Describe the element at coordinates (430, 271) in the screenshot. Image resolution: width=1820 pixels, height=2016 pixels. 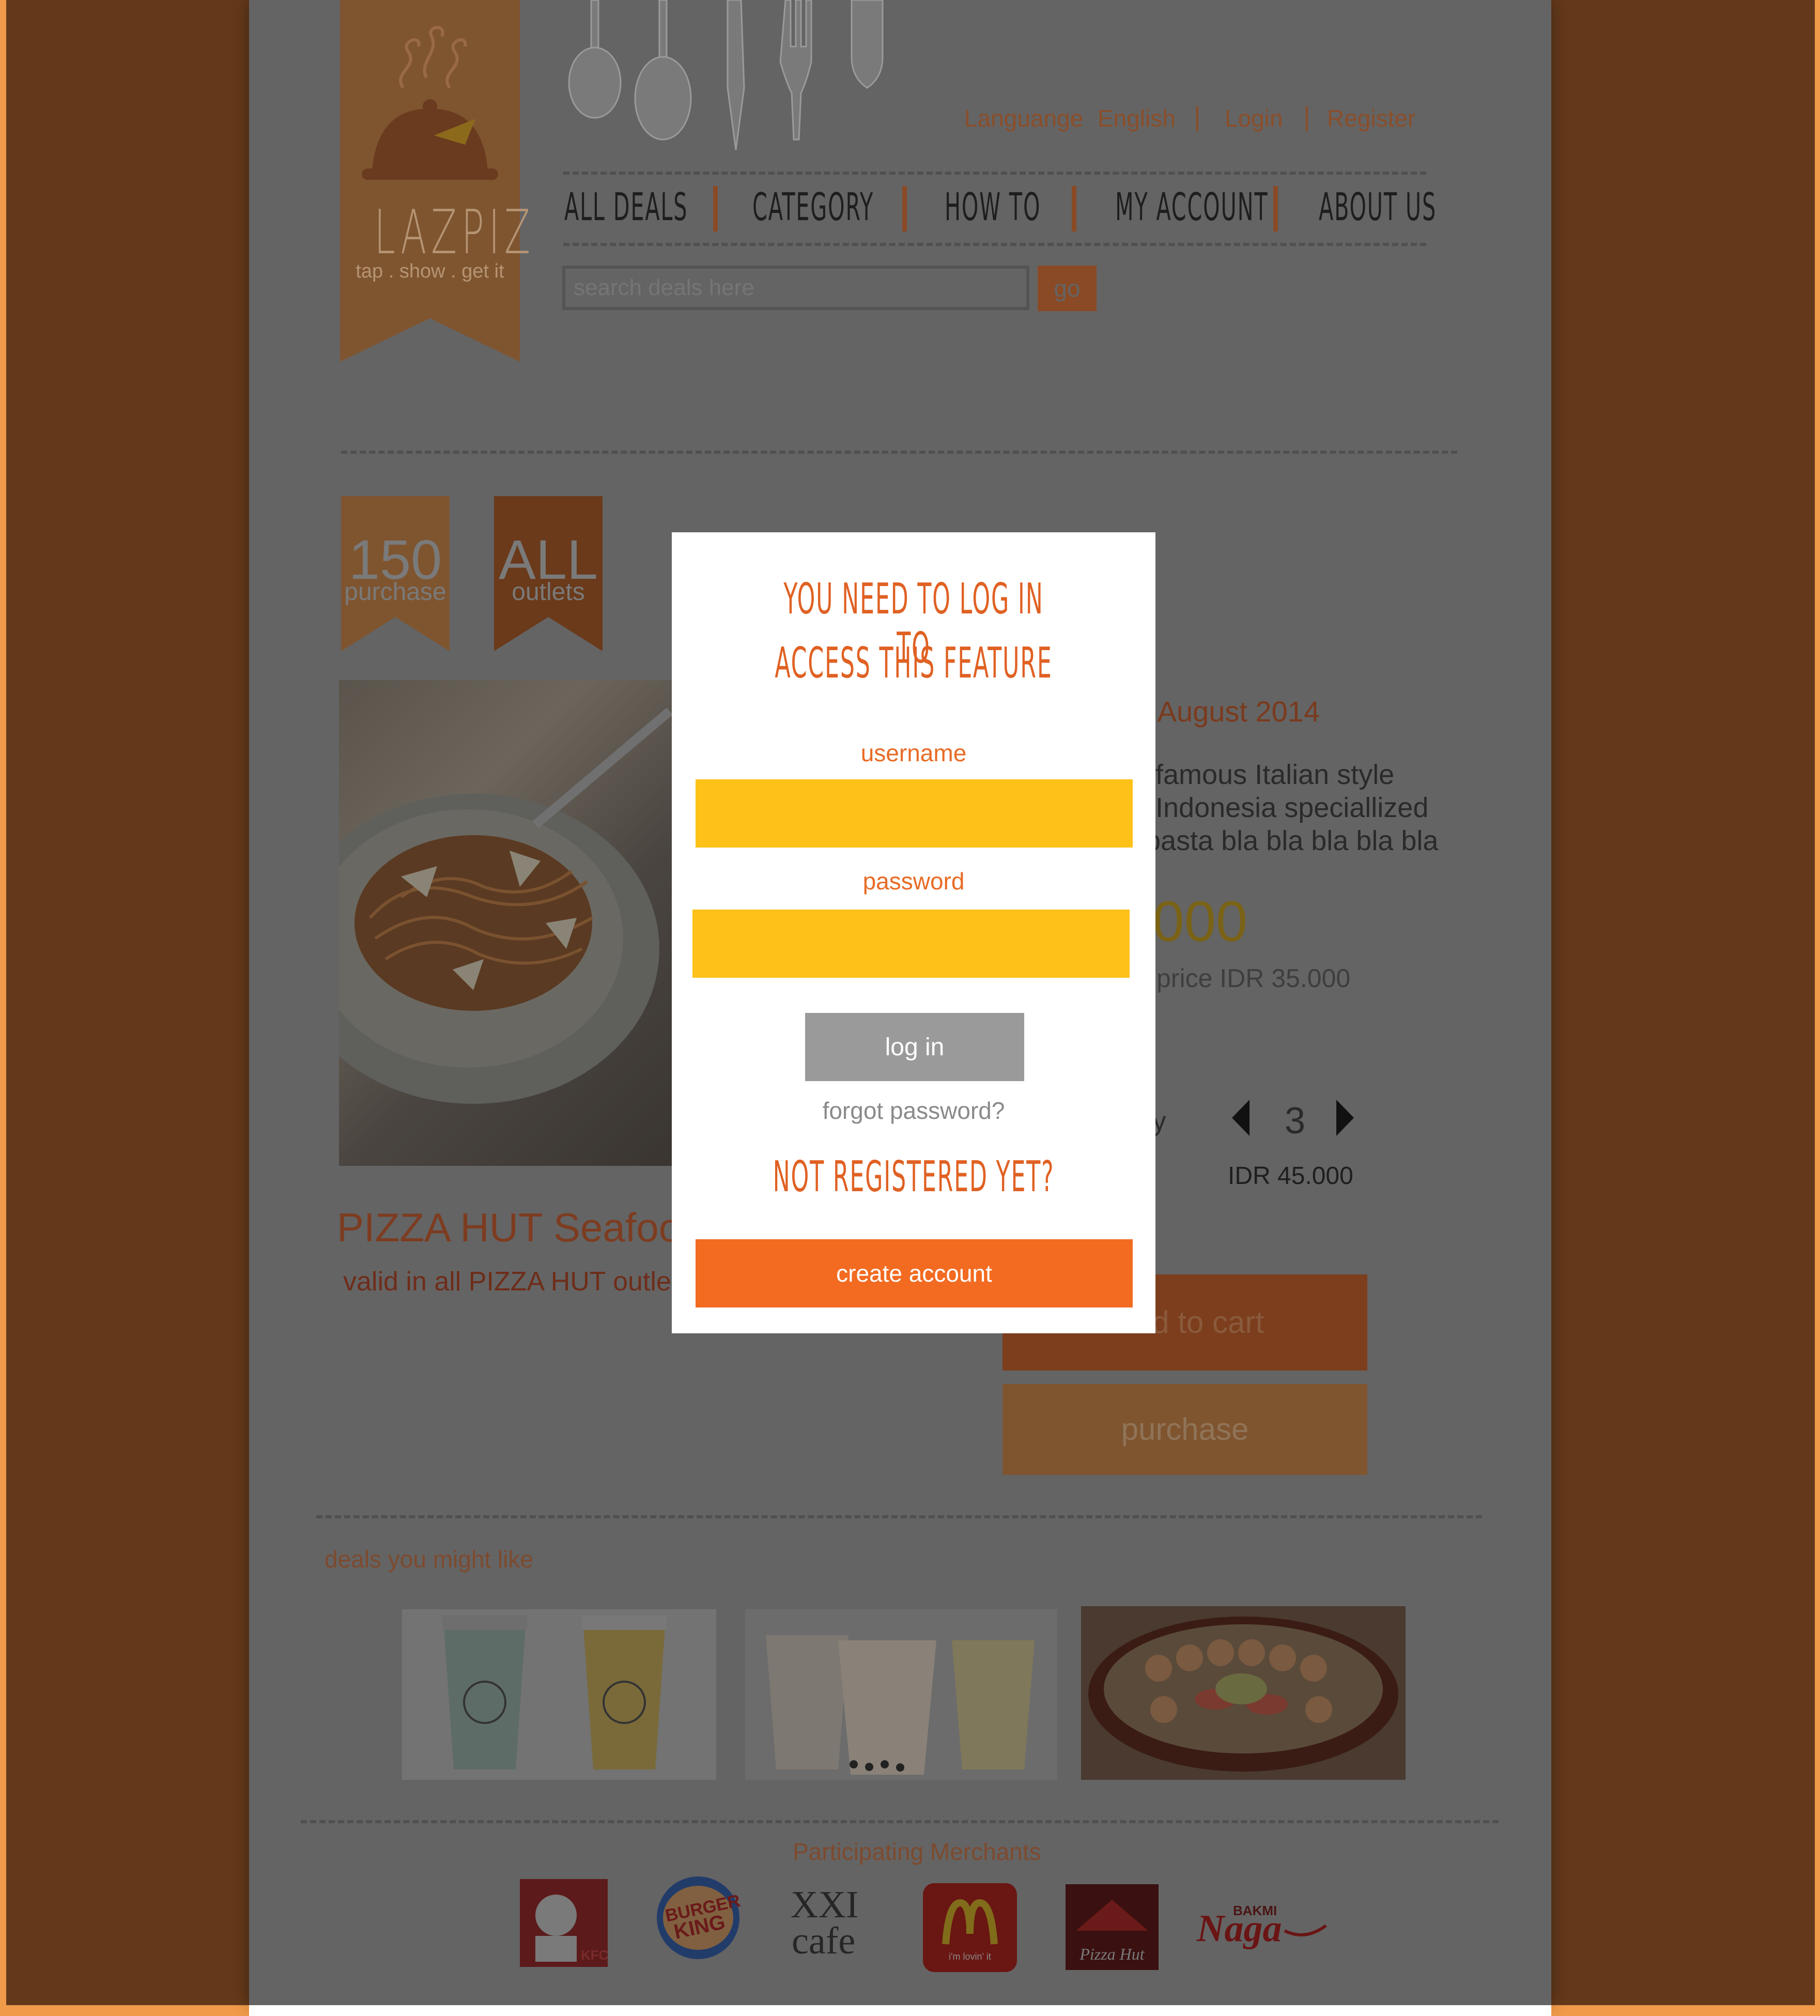
I see `brand-tagline: tap . show . get it` at that location.